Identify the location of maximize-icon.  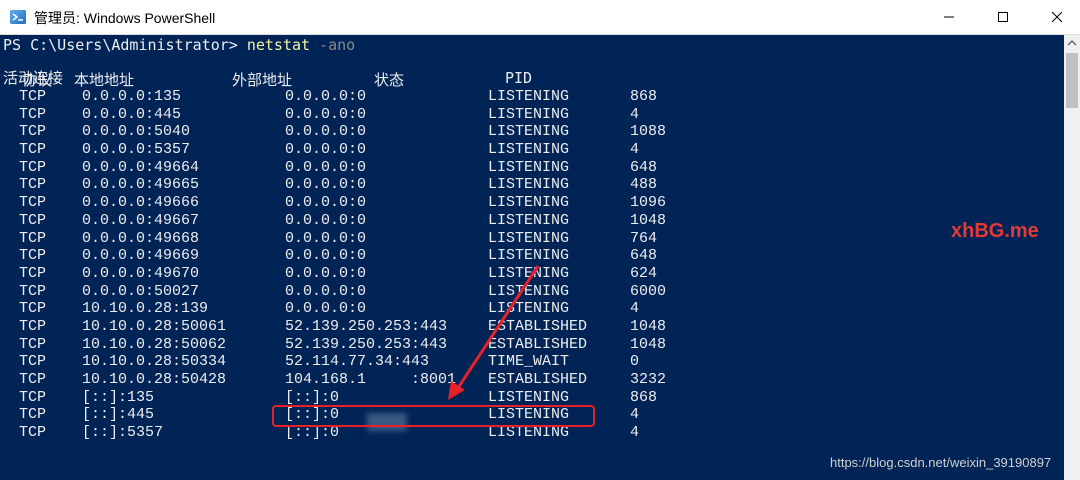
(1003, 17).